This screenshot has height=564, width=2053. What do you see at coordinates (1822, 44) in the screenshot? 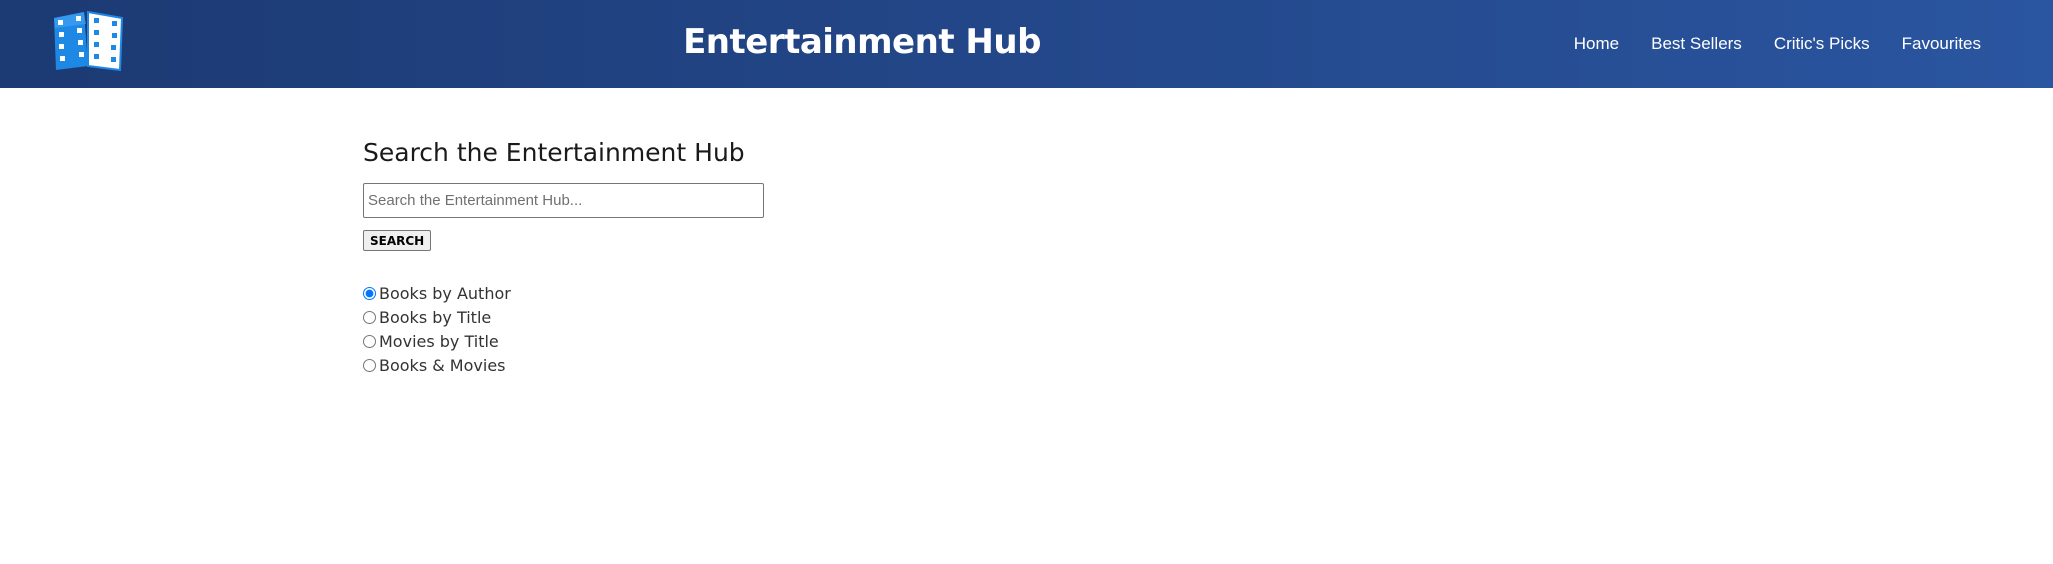
I see `nav-critics-picks: Critic's Picks` at bounding box center [1822, 44].